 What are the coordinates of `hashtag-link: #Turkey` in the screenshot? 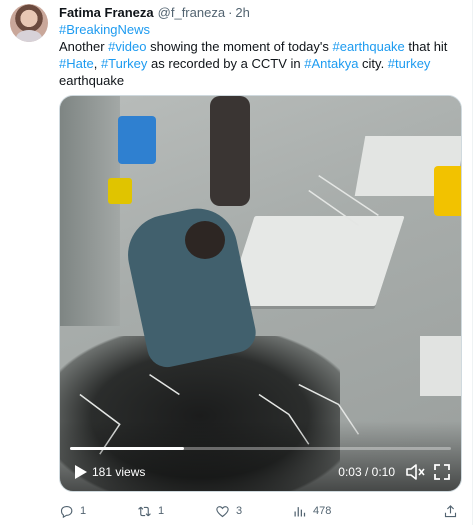 It's located at (124, 63).